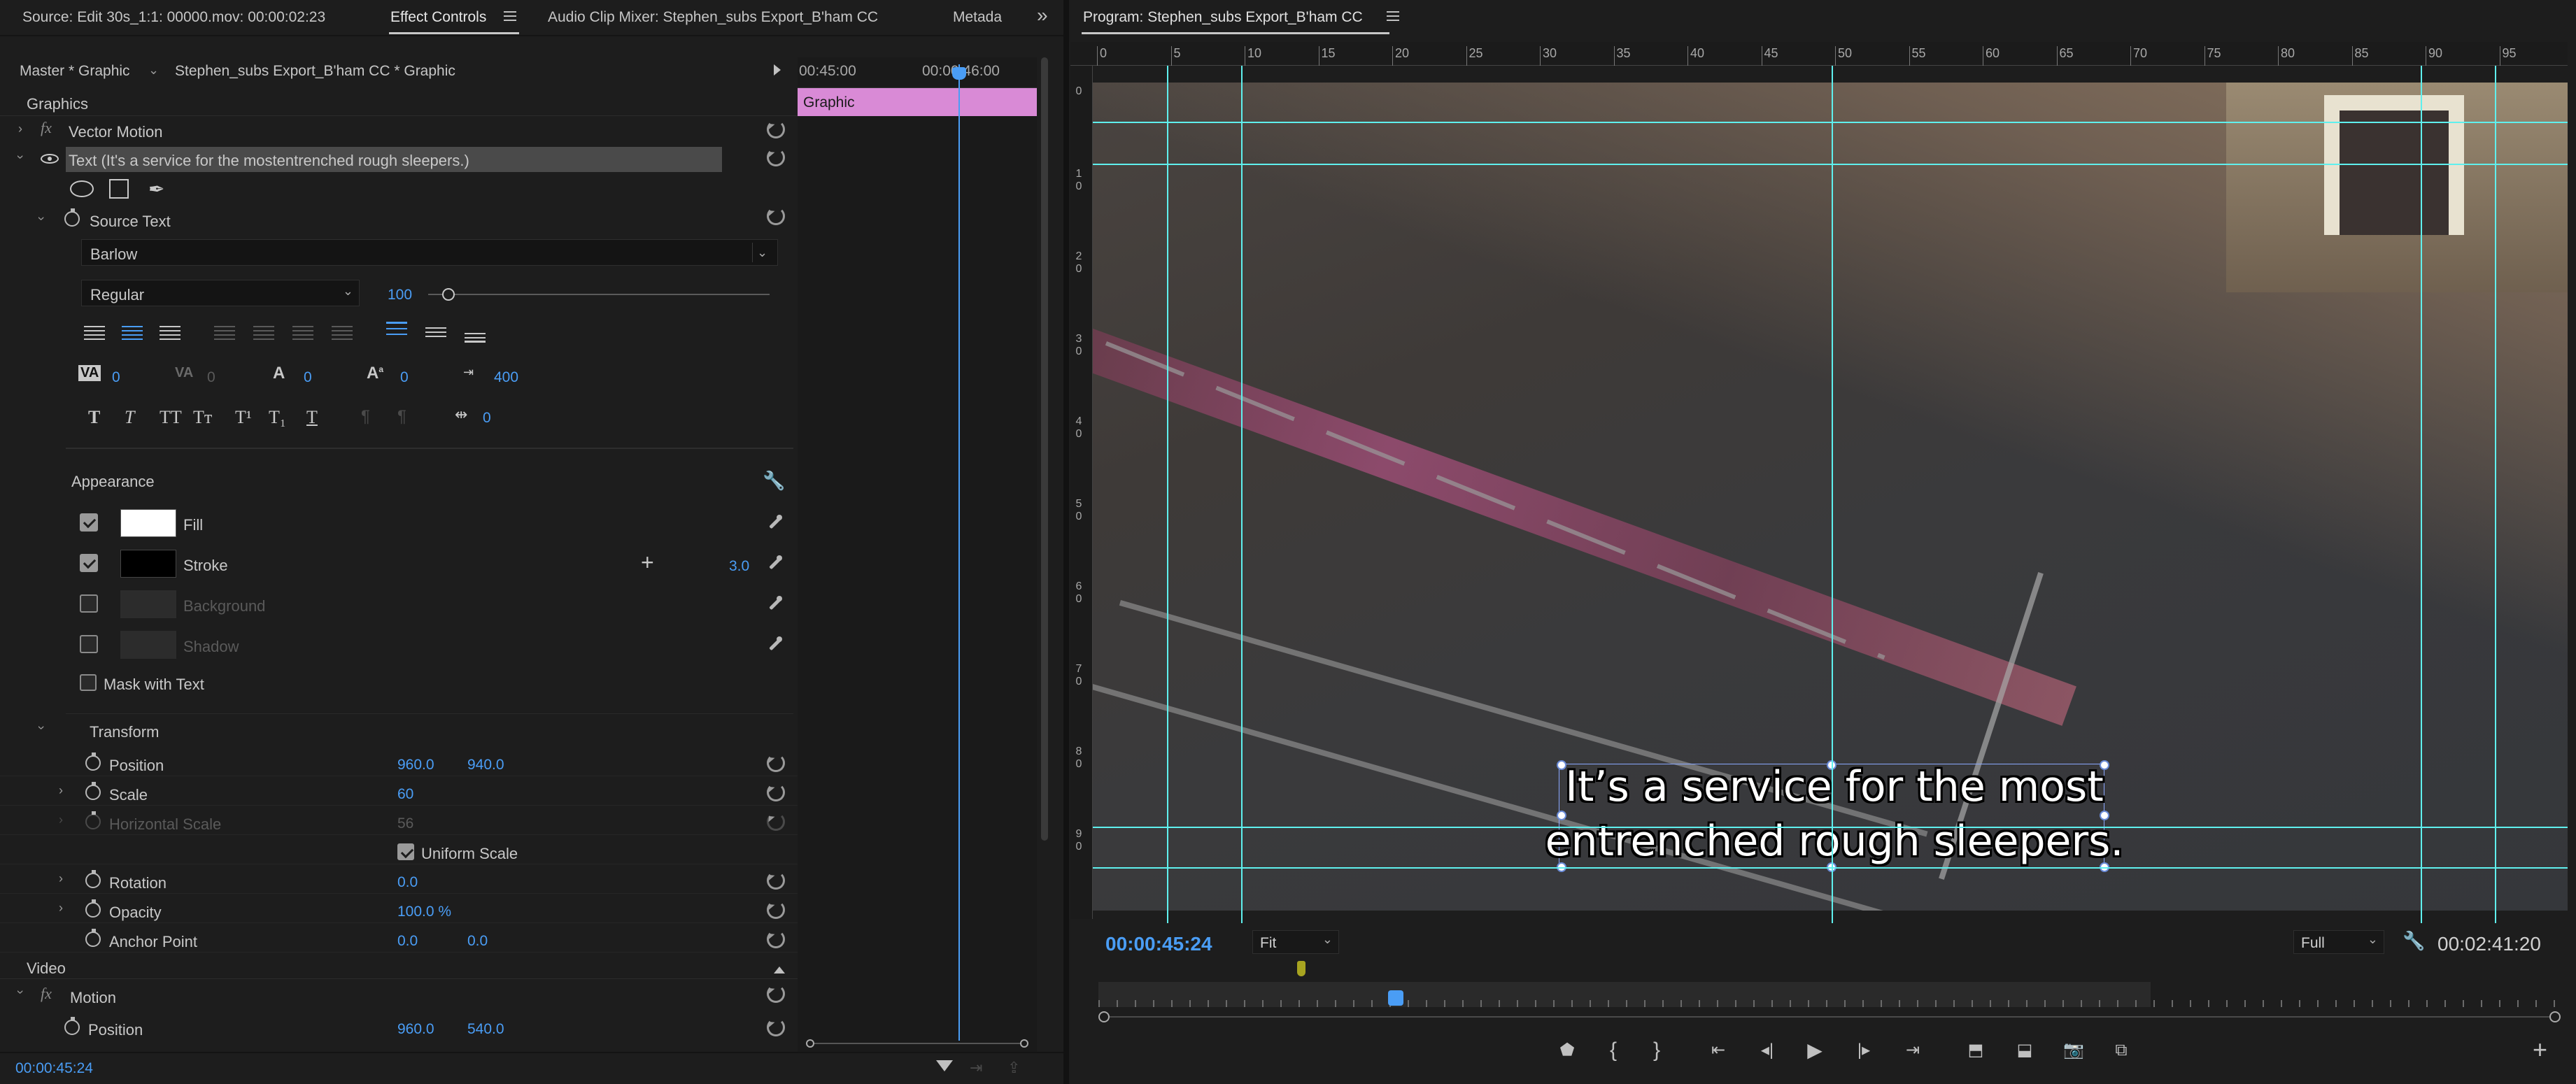 This screenshot has height=1084, width=2576. What do you see at coordinates (93, 791) in the screenshot?
I see `scale-stopwatch-icon` at bounding box center [93, 791].